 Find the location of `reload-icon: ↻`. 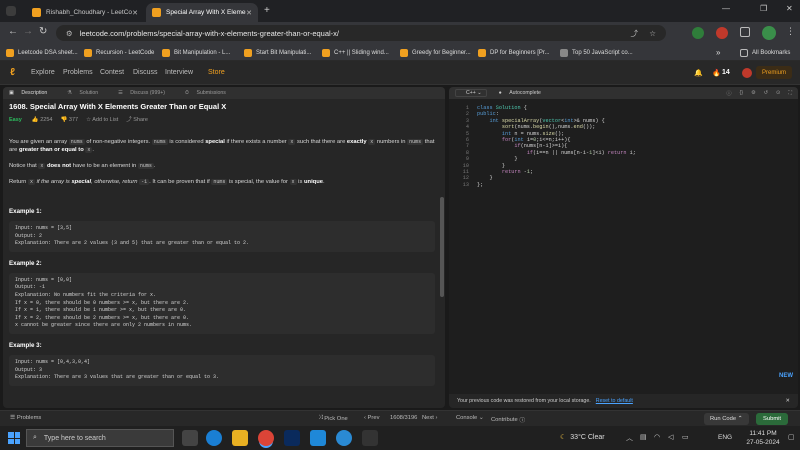

reload-icon: ↻ is located at coordinates (43, 31).